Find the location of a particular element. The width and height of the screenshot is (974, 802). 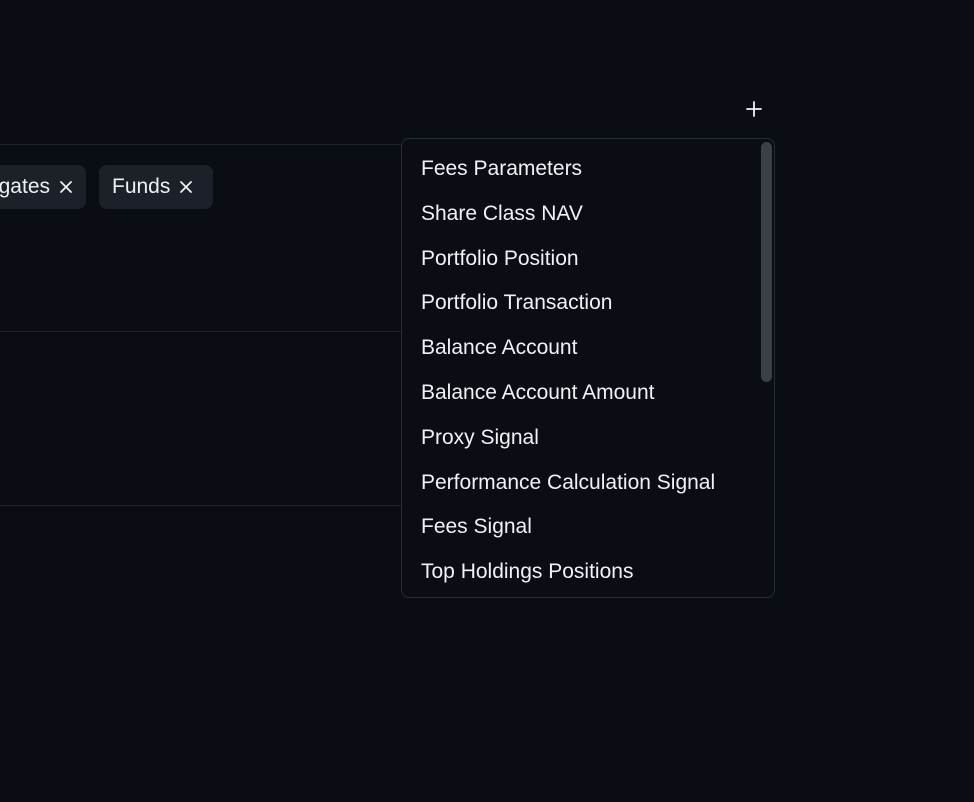

dropdown-item: Fees Parameters is located at coordinates (588, 169).